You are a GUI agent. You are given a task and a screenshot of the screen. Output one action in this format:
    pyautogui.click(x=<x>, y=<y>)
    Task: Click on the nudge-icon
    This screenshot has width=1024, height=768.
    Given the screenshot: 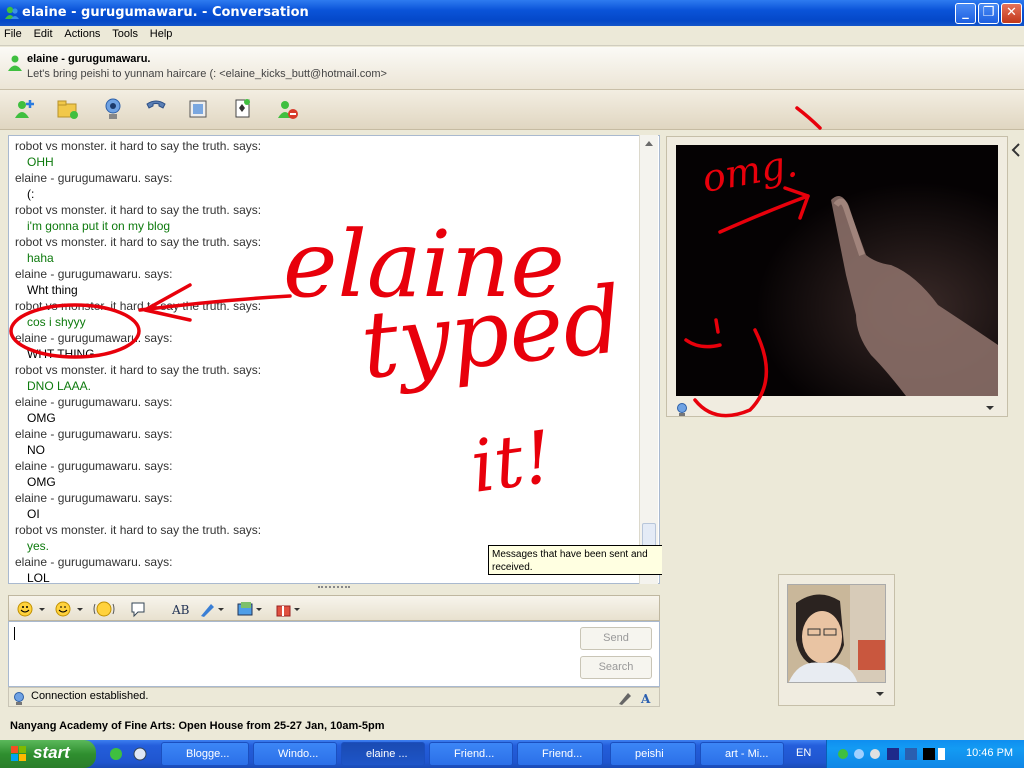 What is the action you would take?
    pyautogui.click(x=104, y=609)
    